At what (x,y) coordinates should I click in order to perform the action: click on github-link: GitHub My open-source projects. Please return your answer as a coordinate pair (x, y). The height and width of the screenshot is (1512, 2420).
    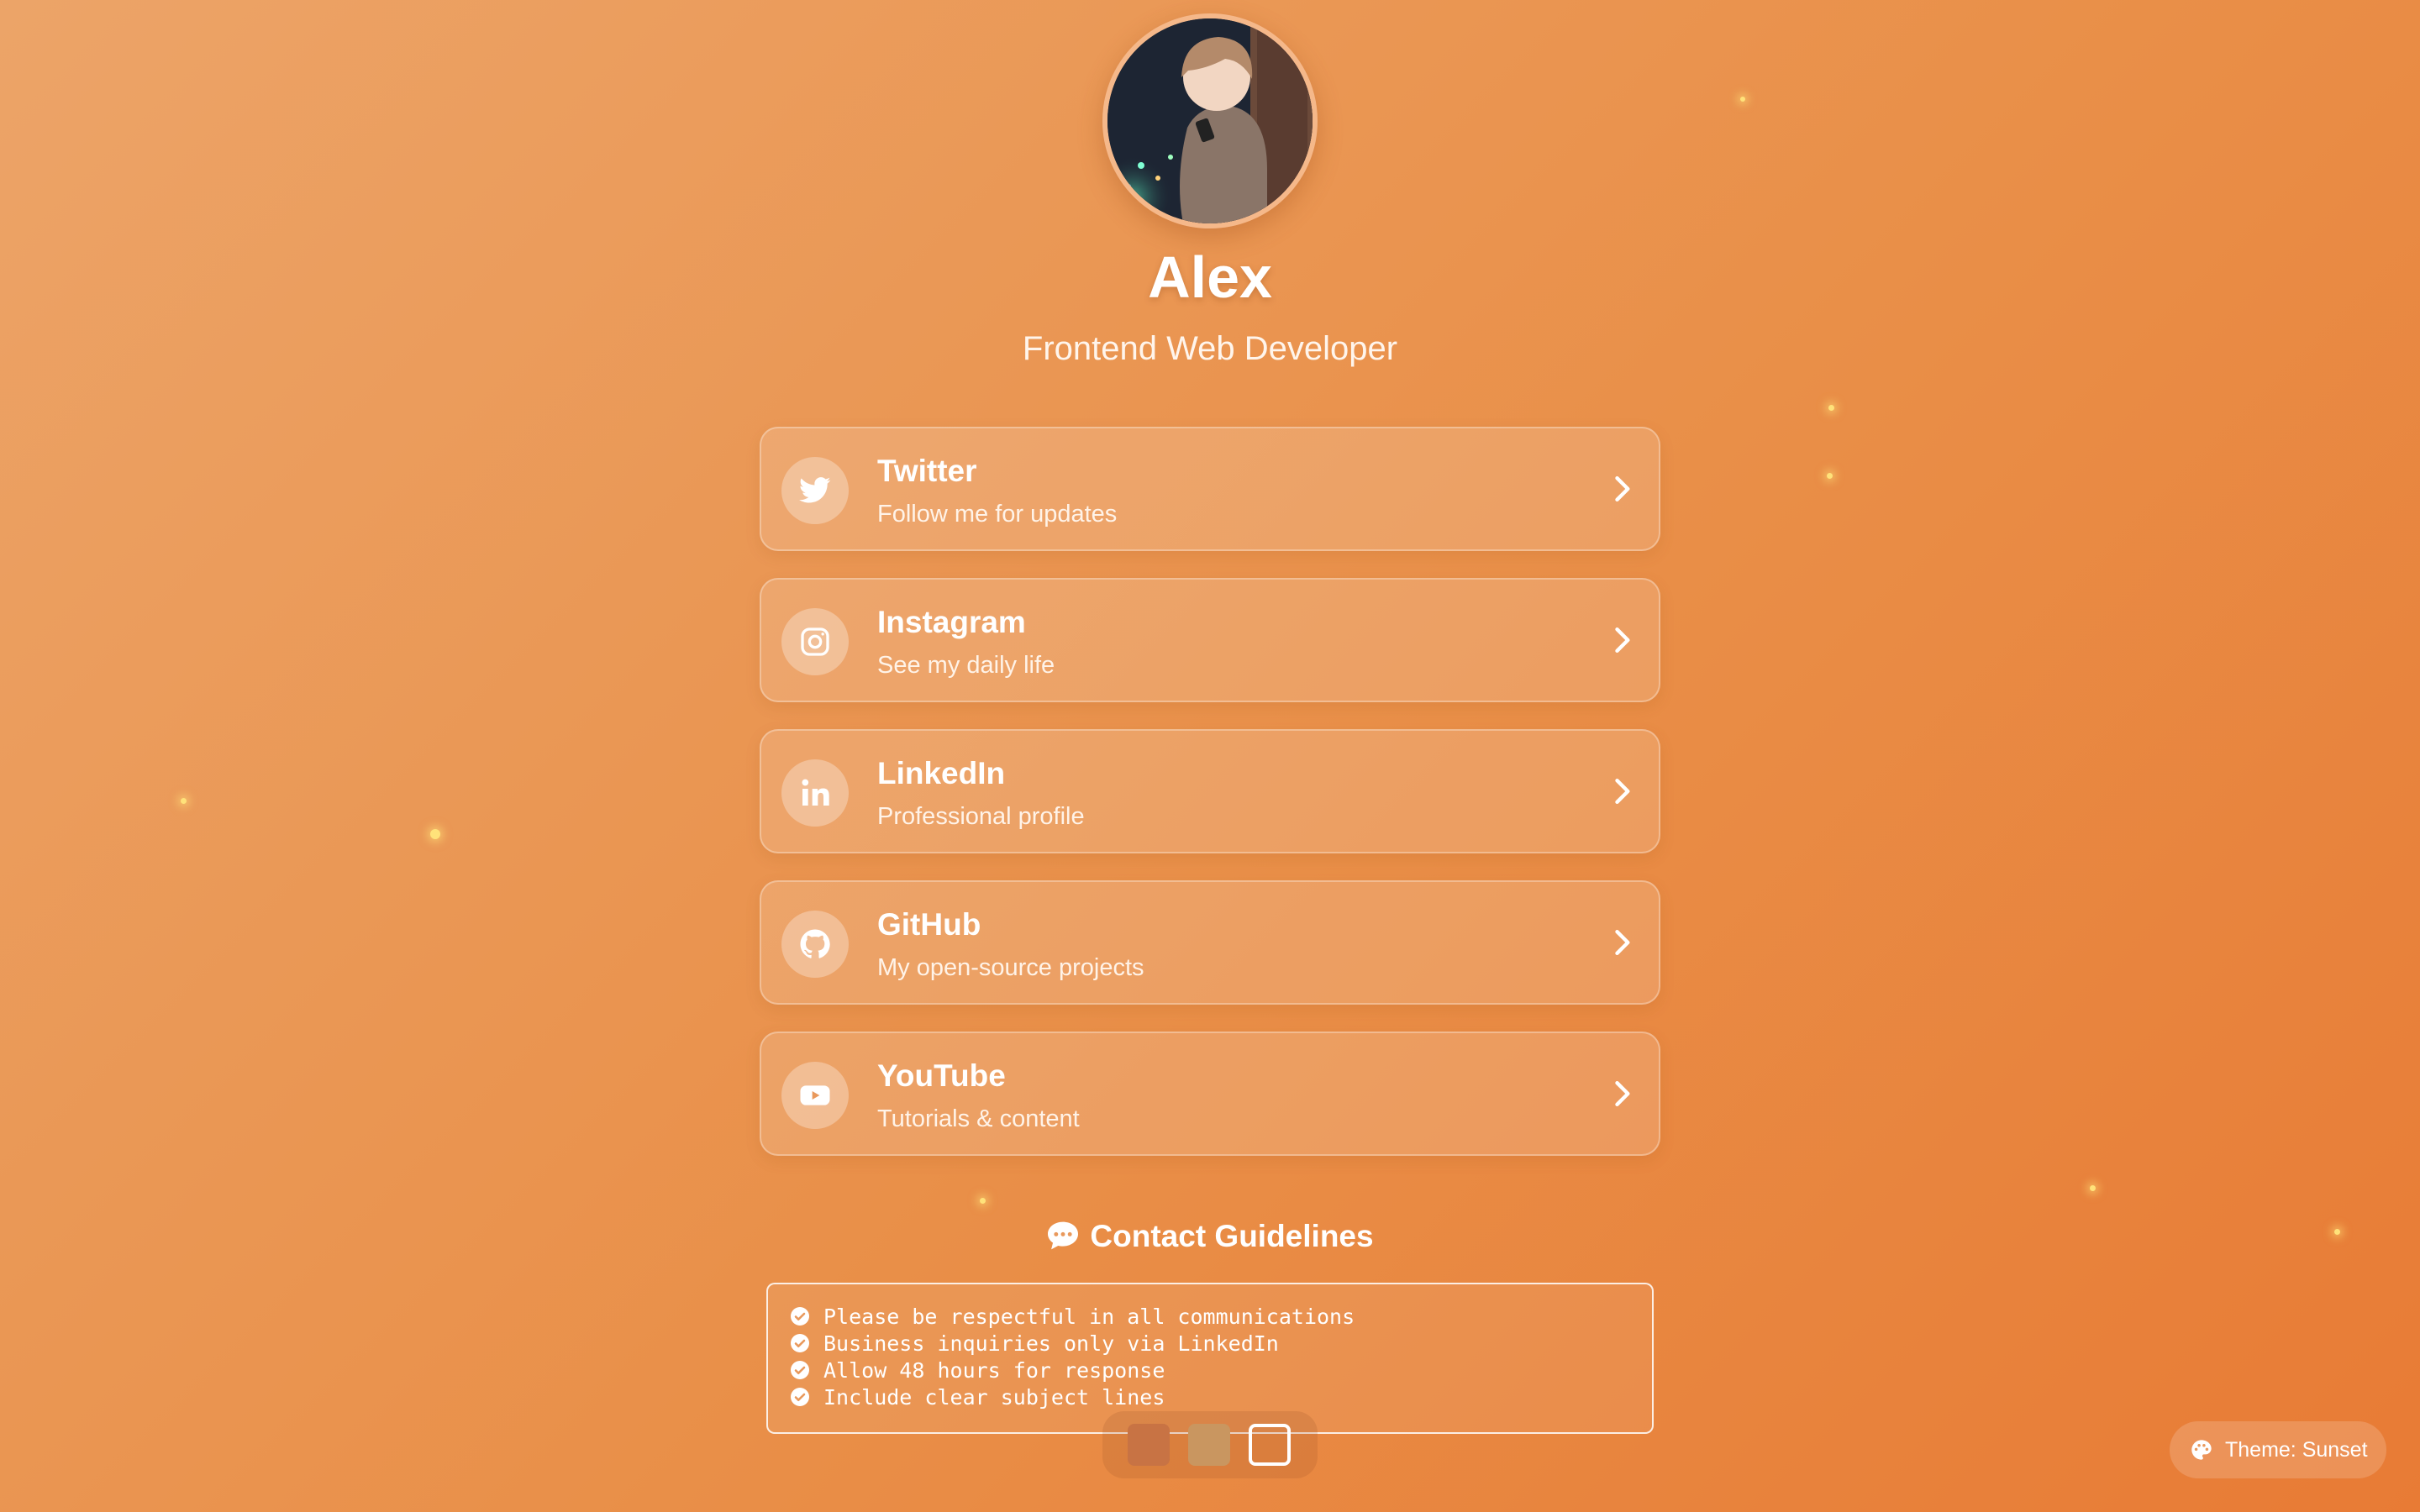
    Looking at the image, I should click on (1210, 942).